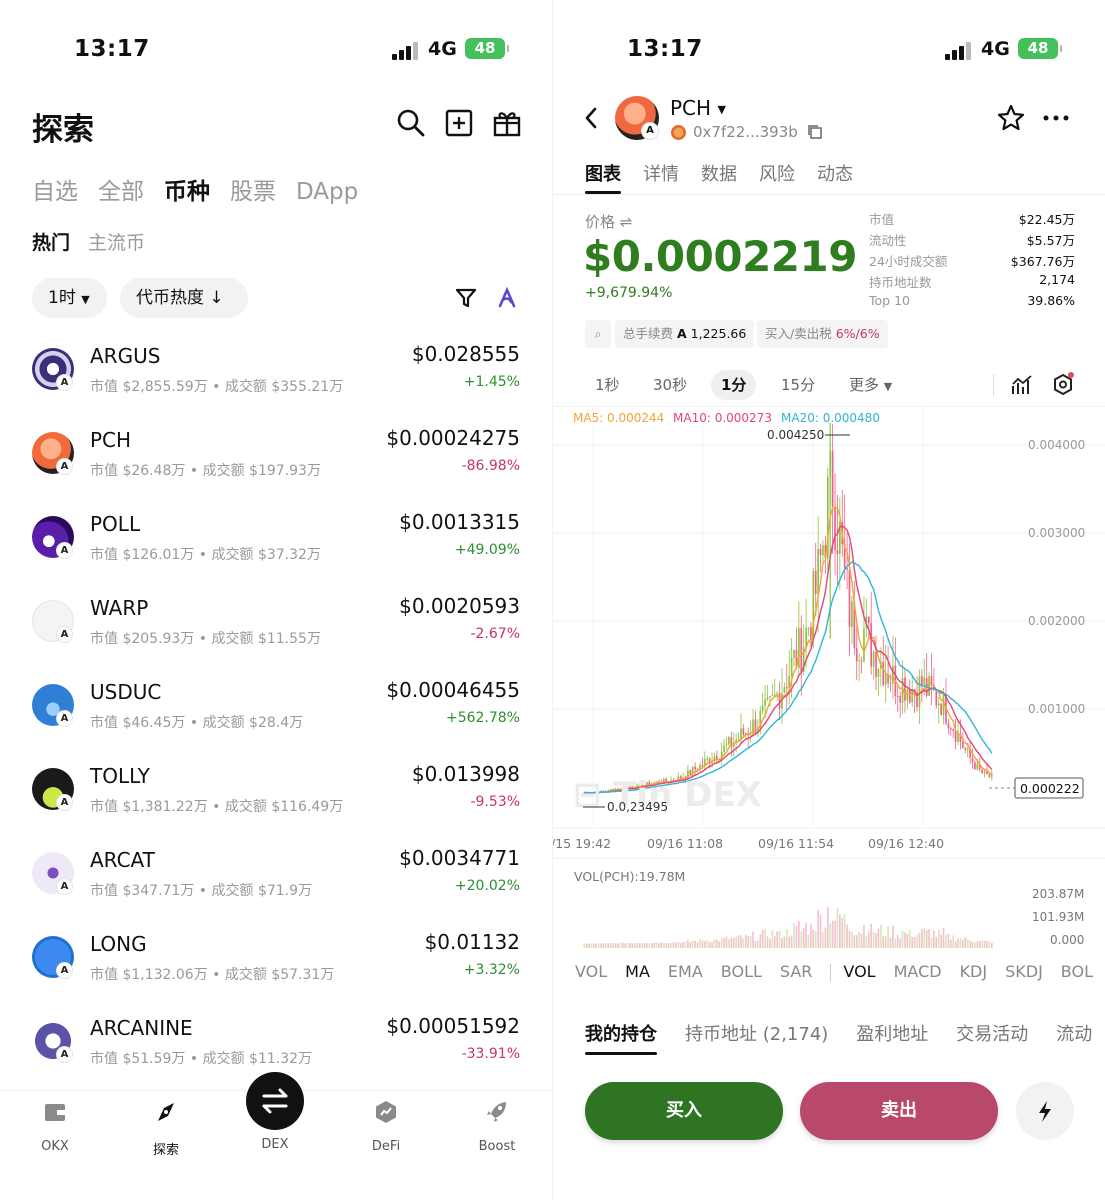 This screenshot has width=1105, height=1200. I want to click on tab-activity: 动态, so click(835, 173).